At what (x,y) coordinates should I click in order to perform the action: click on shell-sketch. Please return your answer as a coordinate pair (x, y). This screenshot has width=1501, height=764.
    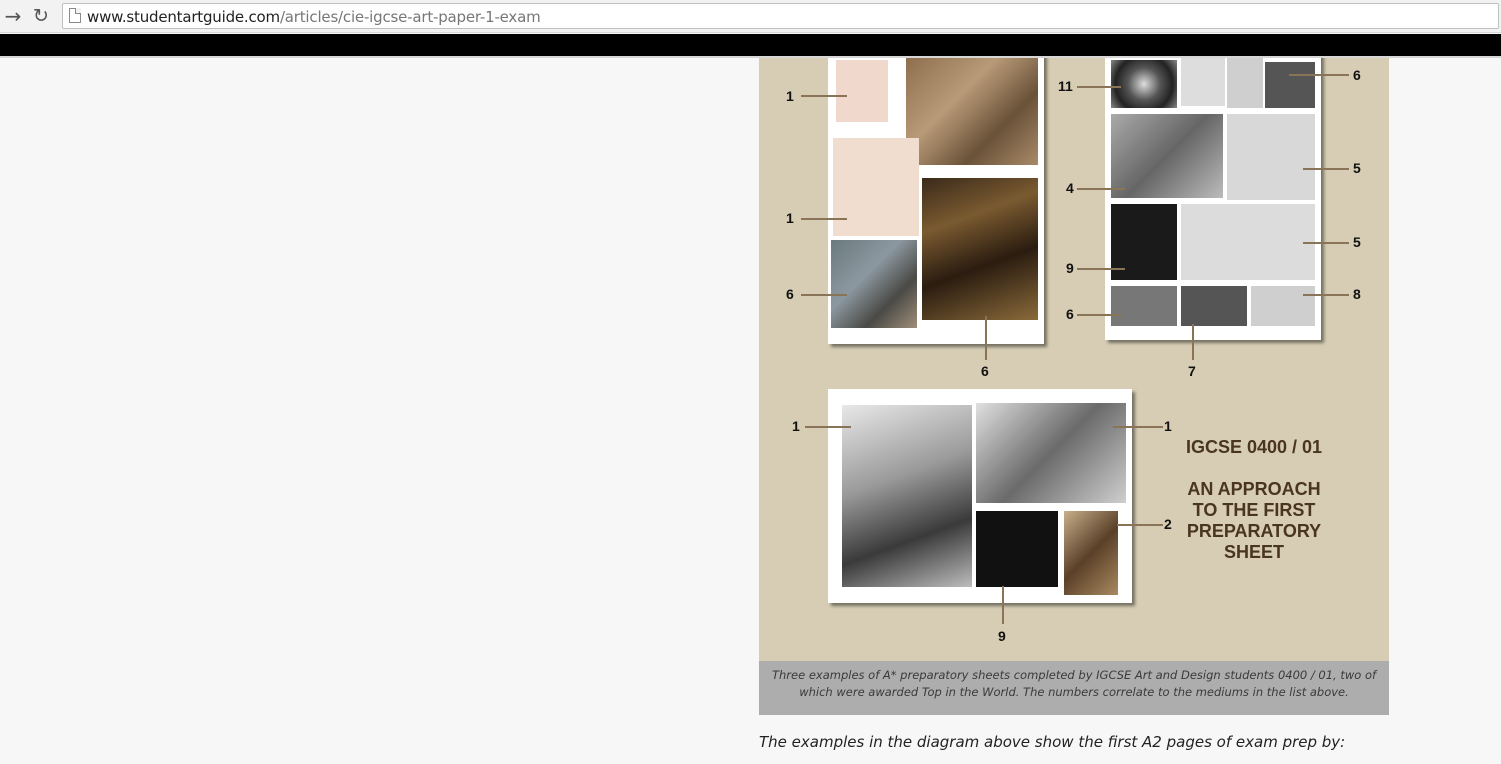
    Looking at the image, I should click on (1203, 82).